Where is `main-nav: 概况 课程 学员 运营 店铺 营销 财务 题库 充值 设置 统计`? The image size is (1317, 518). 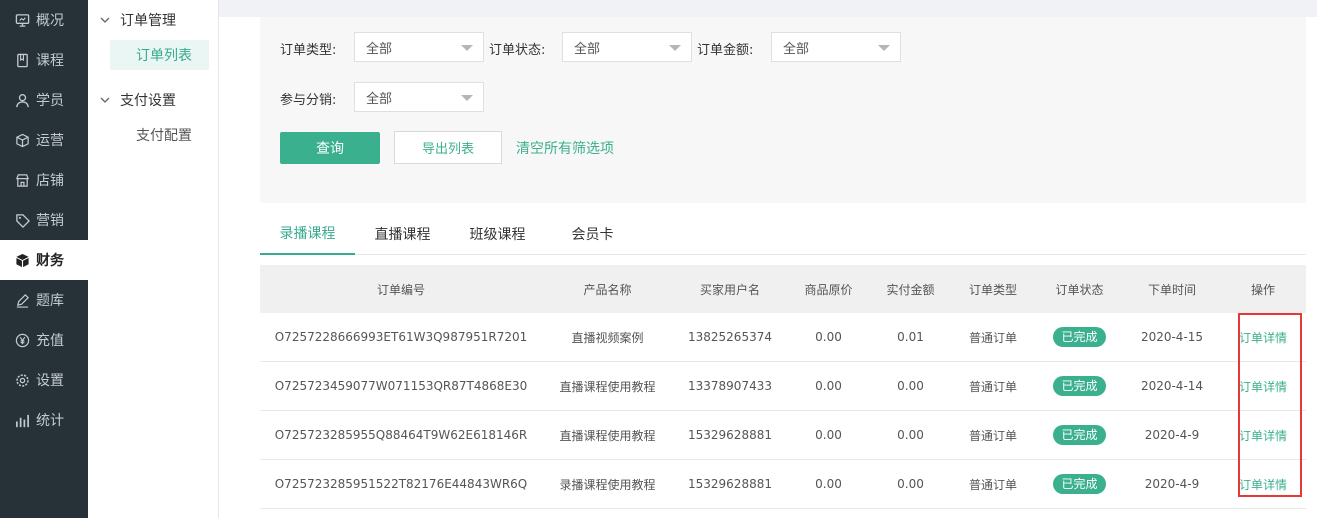 main-nav: 概况 课程 学员 运营 店铺 营销 财务 题库 充值 设置 统计 is located at coordinates (44, 259).